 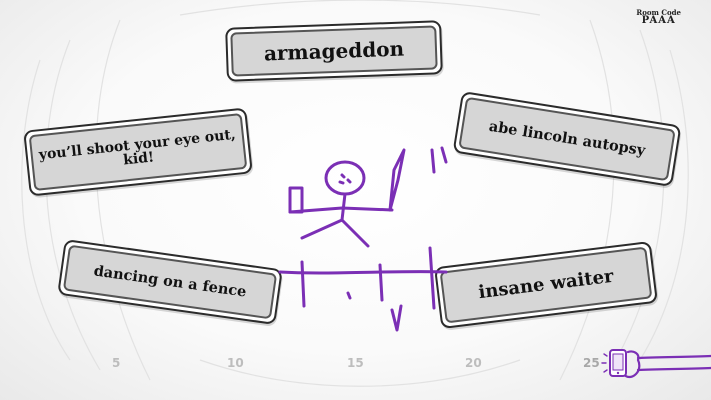 I want to click on answer-card-1: armageddon, so click(x=334, y=51).